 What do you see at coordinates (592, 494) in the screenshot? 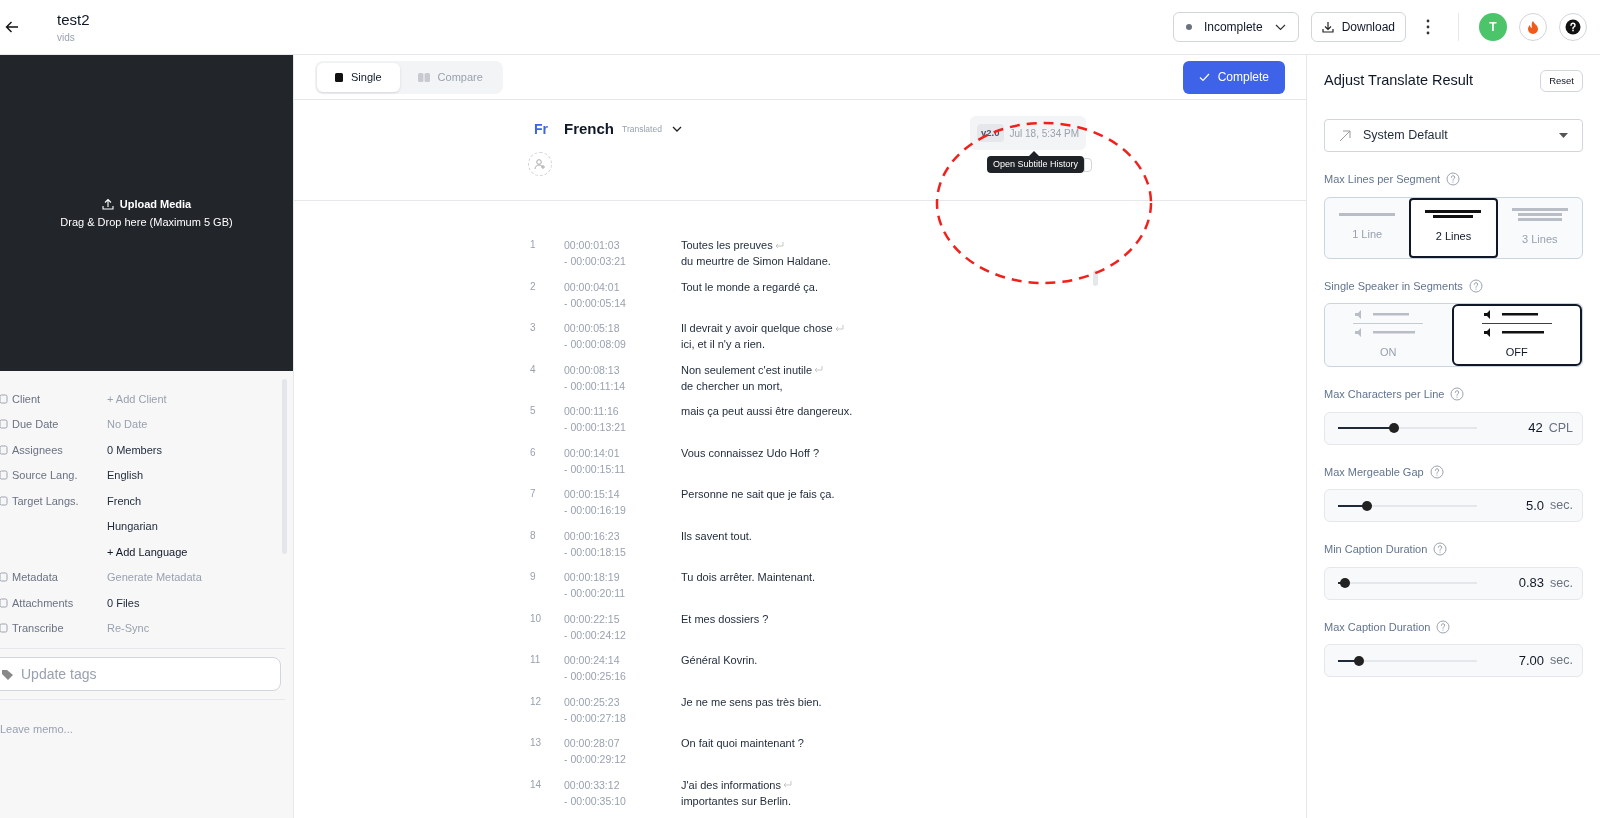
I see `segment-start-time: 00:00:15:14` at bounding box center [592, 494].